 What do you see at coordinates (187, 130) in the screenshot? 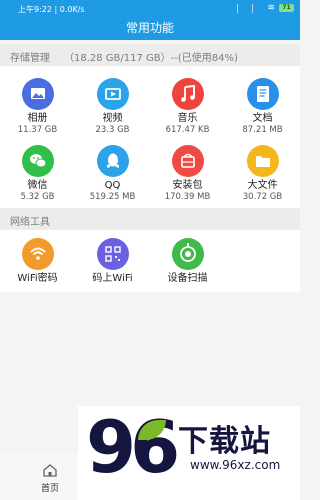
I see `storage-item-size: 617.47 KB` at bounding box center [187, 130].